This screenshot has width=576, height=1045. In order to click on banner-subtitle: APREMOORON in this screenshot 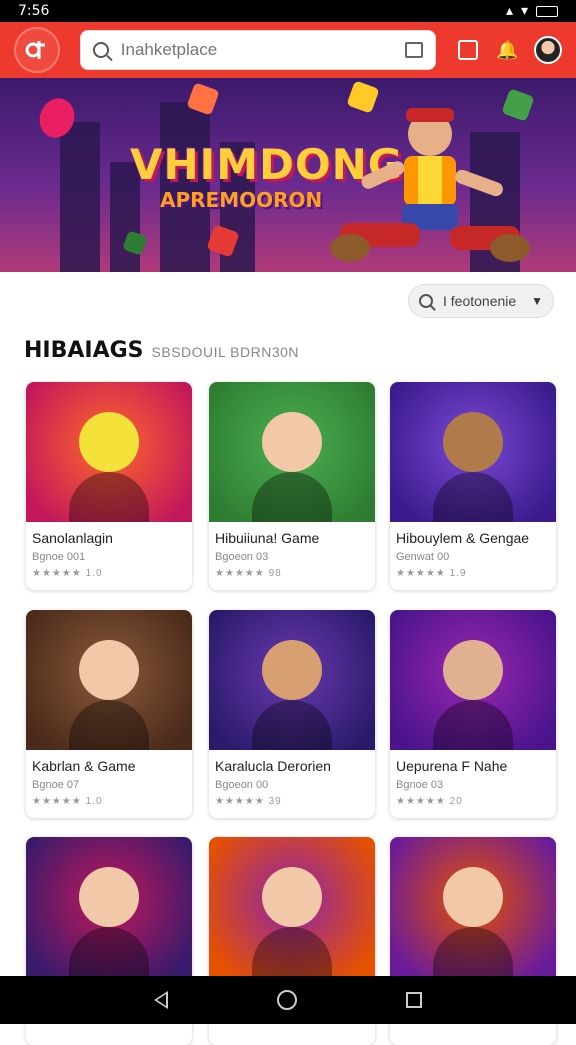, I will do `click(241, 200)`.